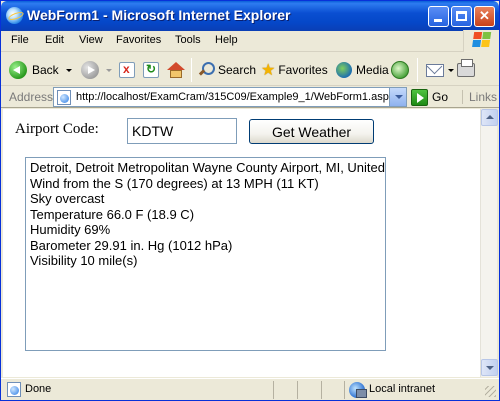 The image size is (500, 401). I want to click on result-line: Barometer 29.91 in. Hg (1012 hPa), so click(131, 245).